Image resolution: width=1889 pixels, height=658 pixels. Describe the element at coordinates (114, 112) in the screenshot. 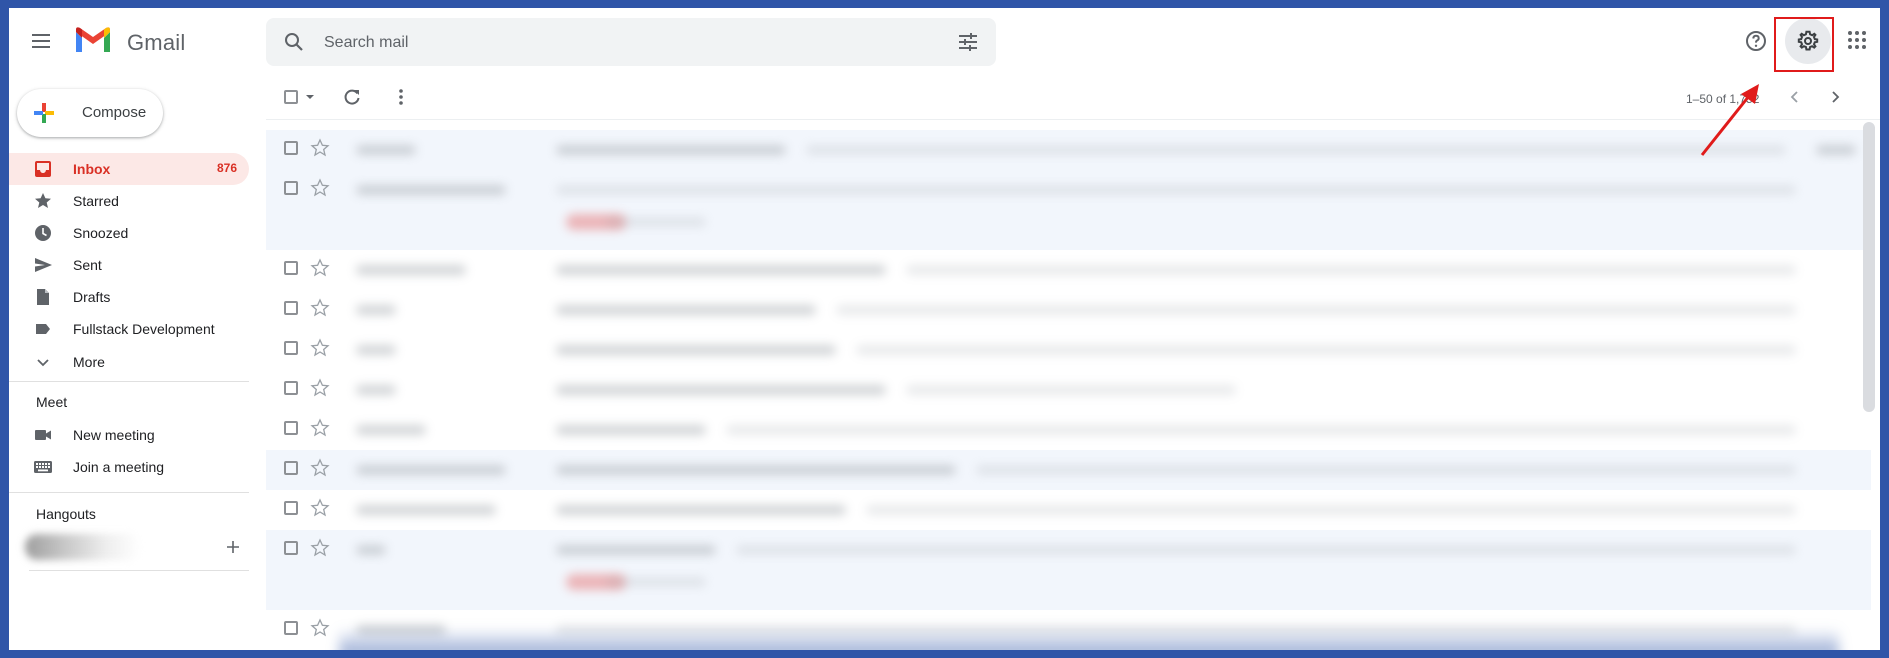

I see `compose-label: Compose` at that location.